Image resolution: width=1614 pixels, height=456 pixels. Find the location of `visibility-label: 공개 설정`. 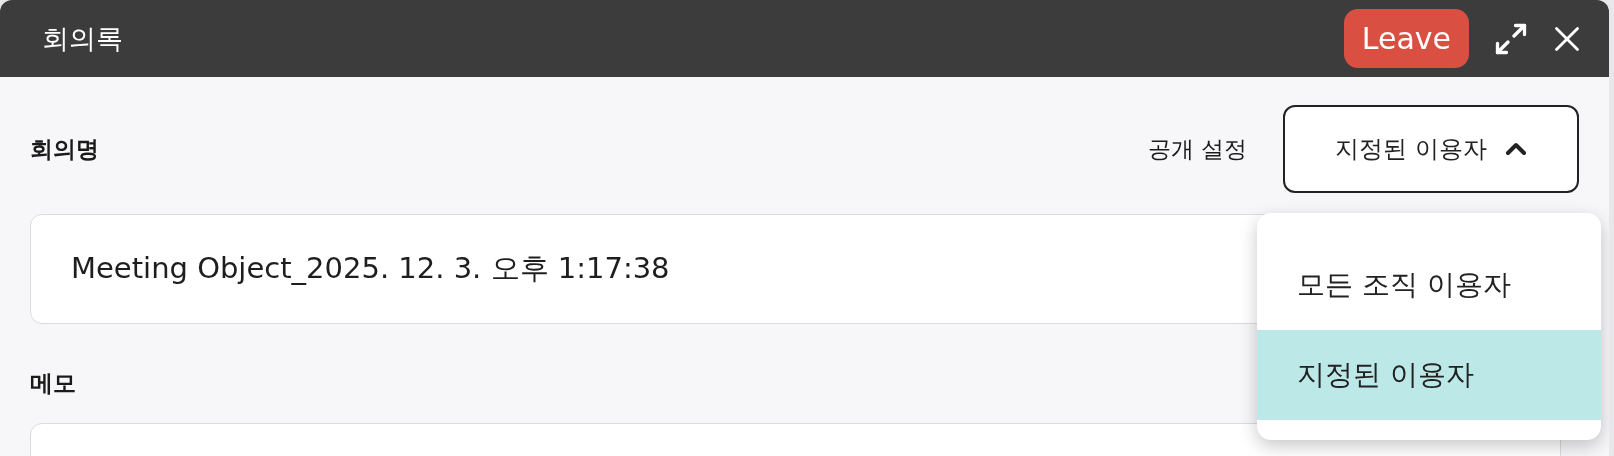

visibility-label: 공개 설정 is located at coordinates (1197, 149).